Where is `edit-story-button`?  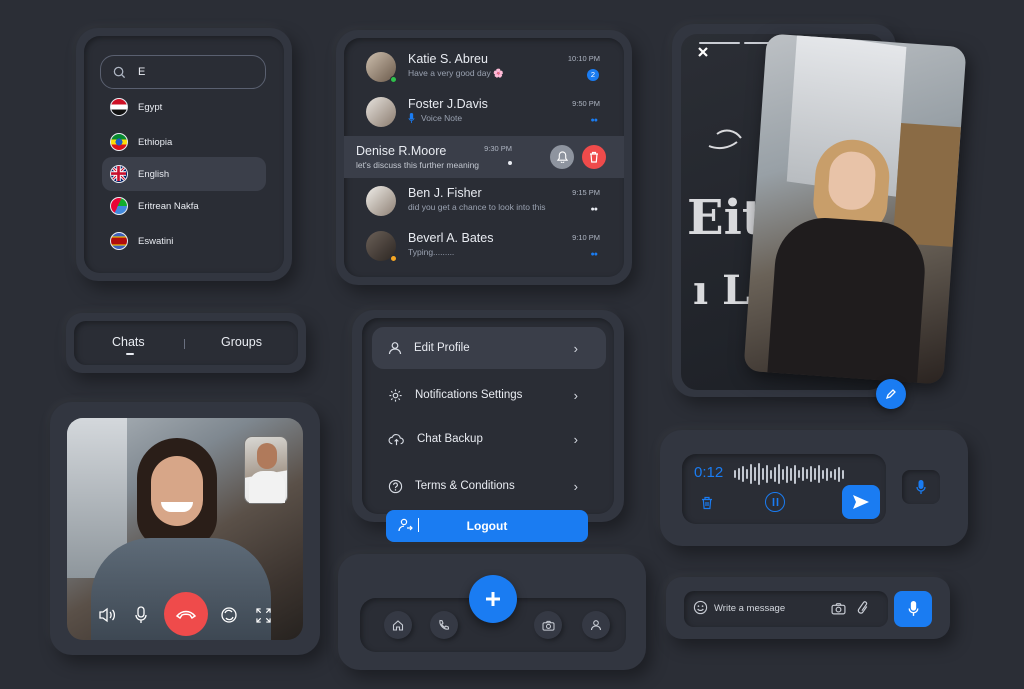
edit-story-button is located at coordinates (891, 394).